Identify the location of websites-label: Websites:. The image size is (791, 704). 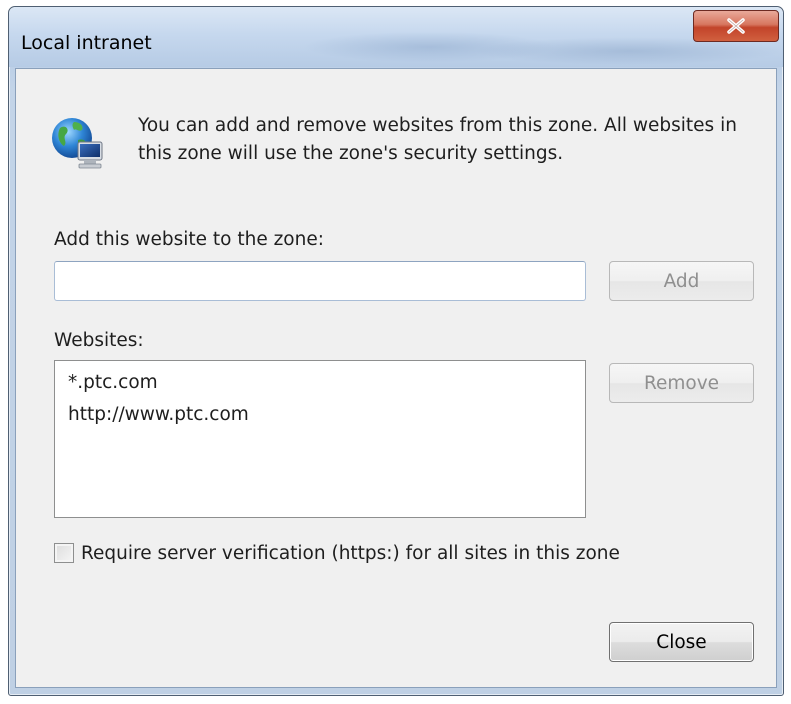
(99, 340).